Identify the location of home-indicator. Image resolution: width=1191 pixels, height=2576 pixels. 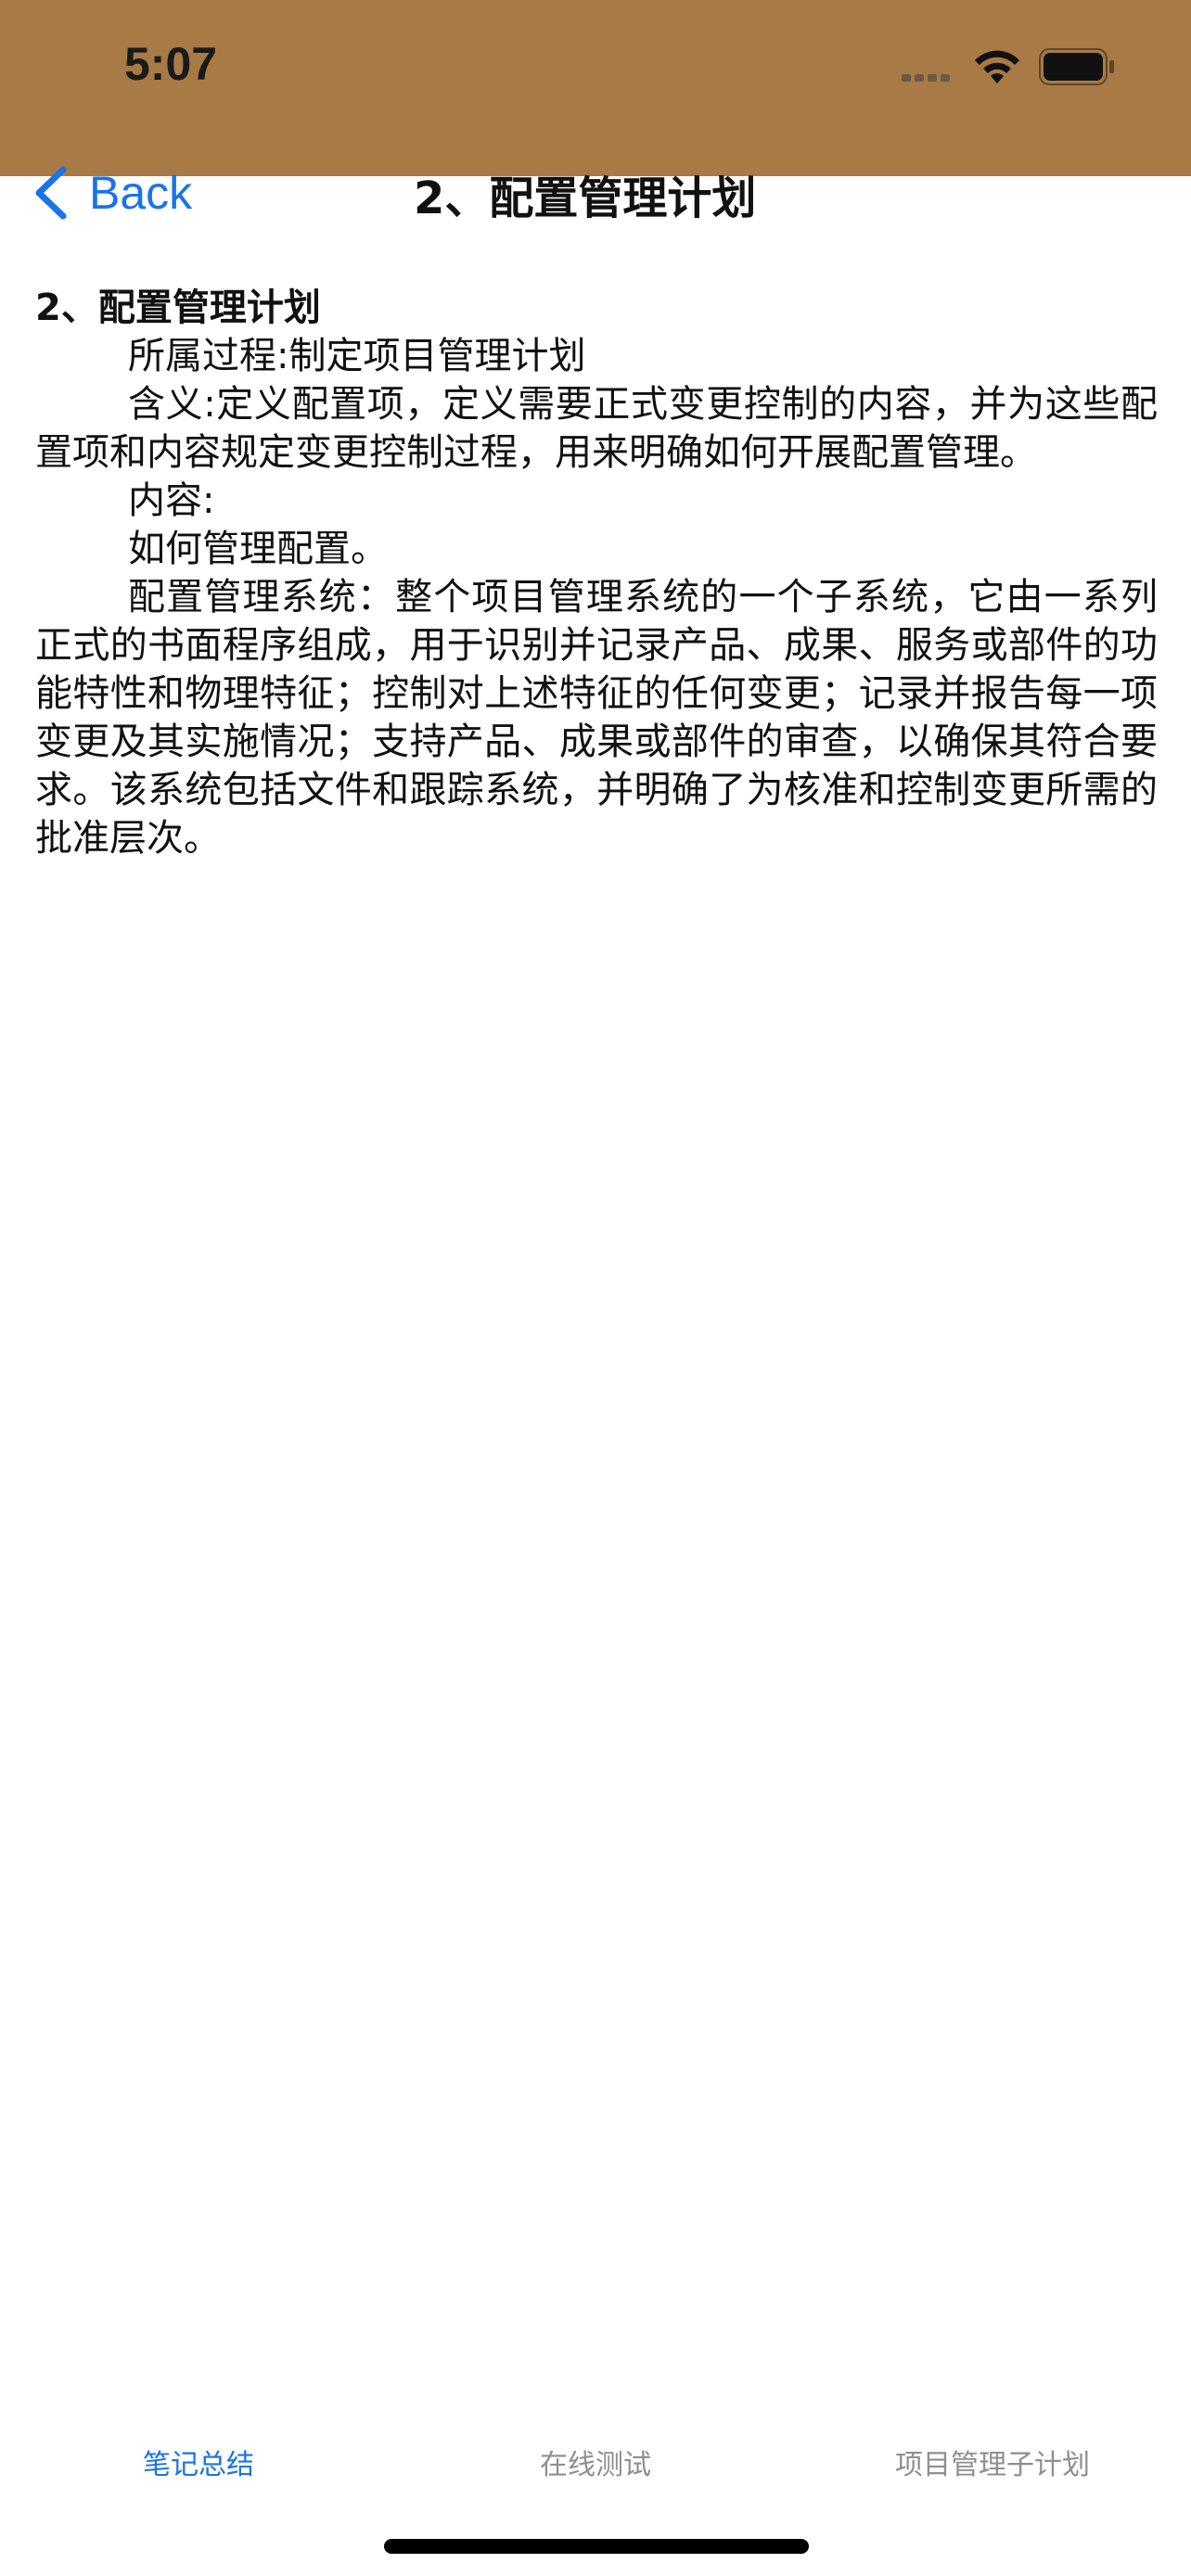
(597, 2546).